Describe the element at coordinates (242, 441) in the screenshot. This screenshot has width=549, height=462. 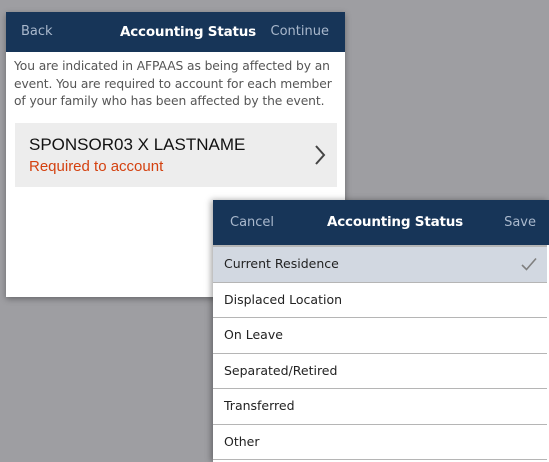
I see `option-label: Other` at that location.